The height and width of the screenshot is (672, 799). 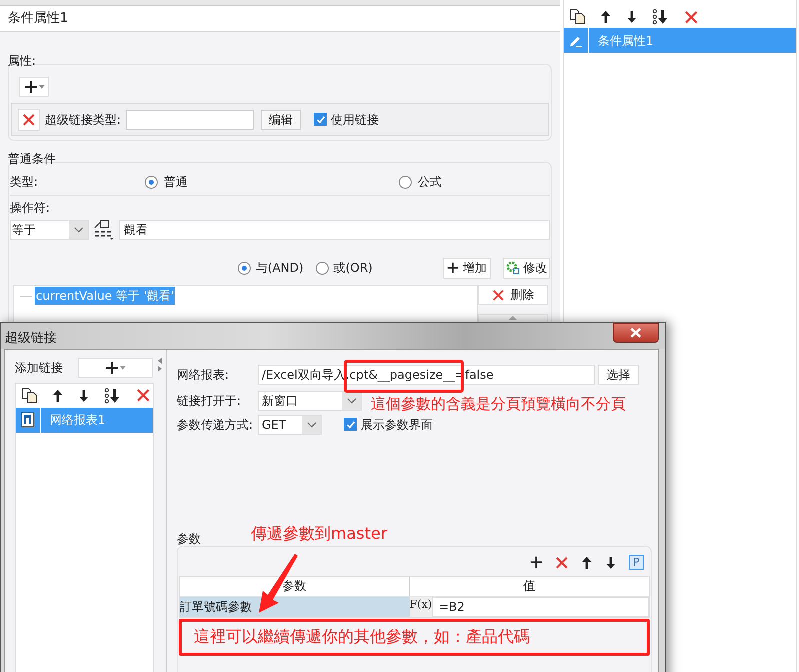 I want to click on annotation-text: 傳遞參數到master, so click(x=319, y=533).